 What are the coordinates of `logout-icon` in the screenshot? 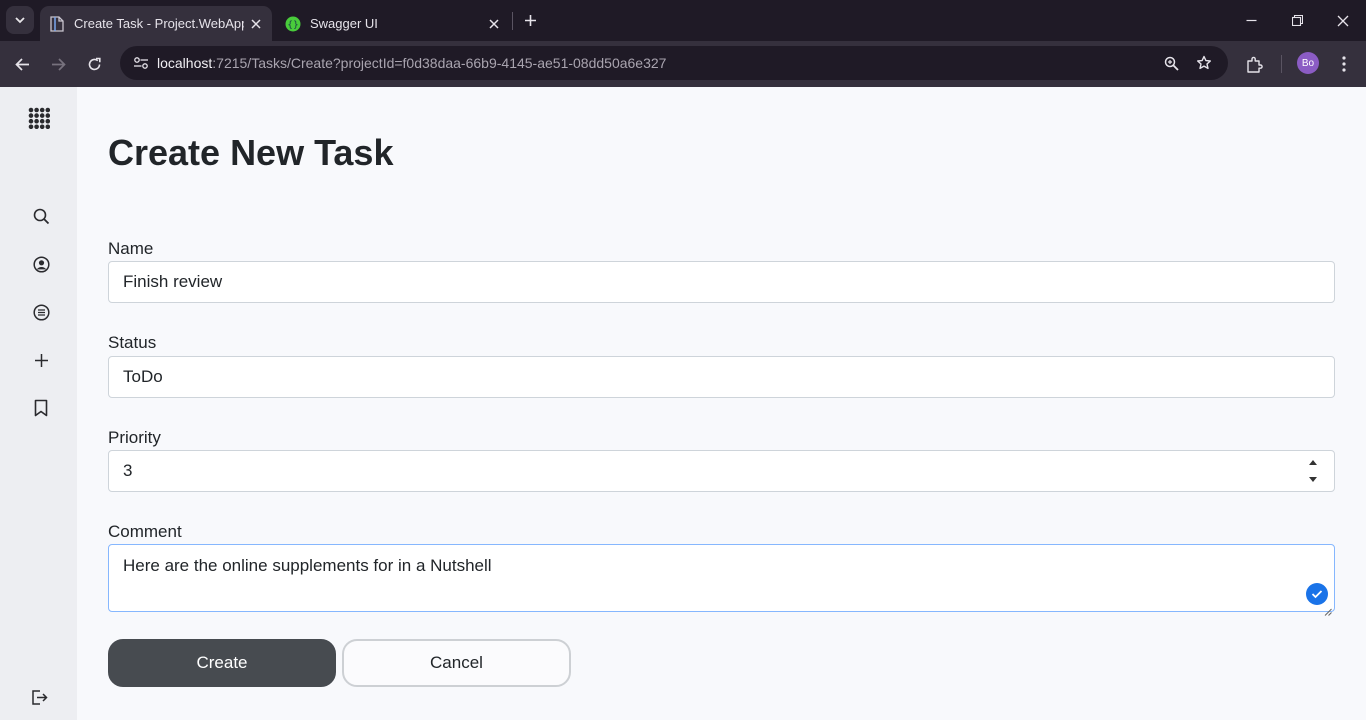 It's located at (39, 697).